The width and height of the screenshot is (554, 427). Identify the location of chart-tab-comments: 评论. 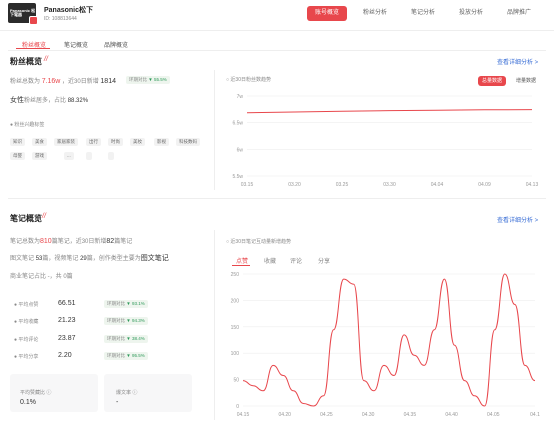
(296, 260).